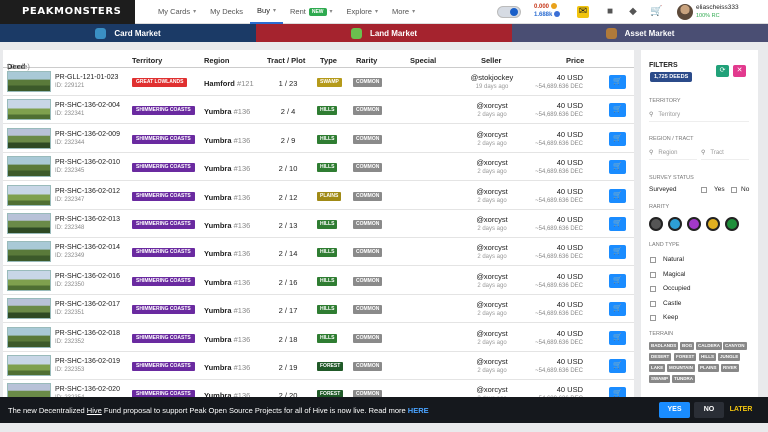 The width and height of the screenshot is (768, 432). Describe the element at coordinates (673, 153) in the screenshot. I see `region-input: ⚲ Region` at that location.